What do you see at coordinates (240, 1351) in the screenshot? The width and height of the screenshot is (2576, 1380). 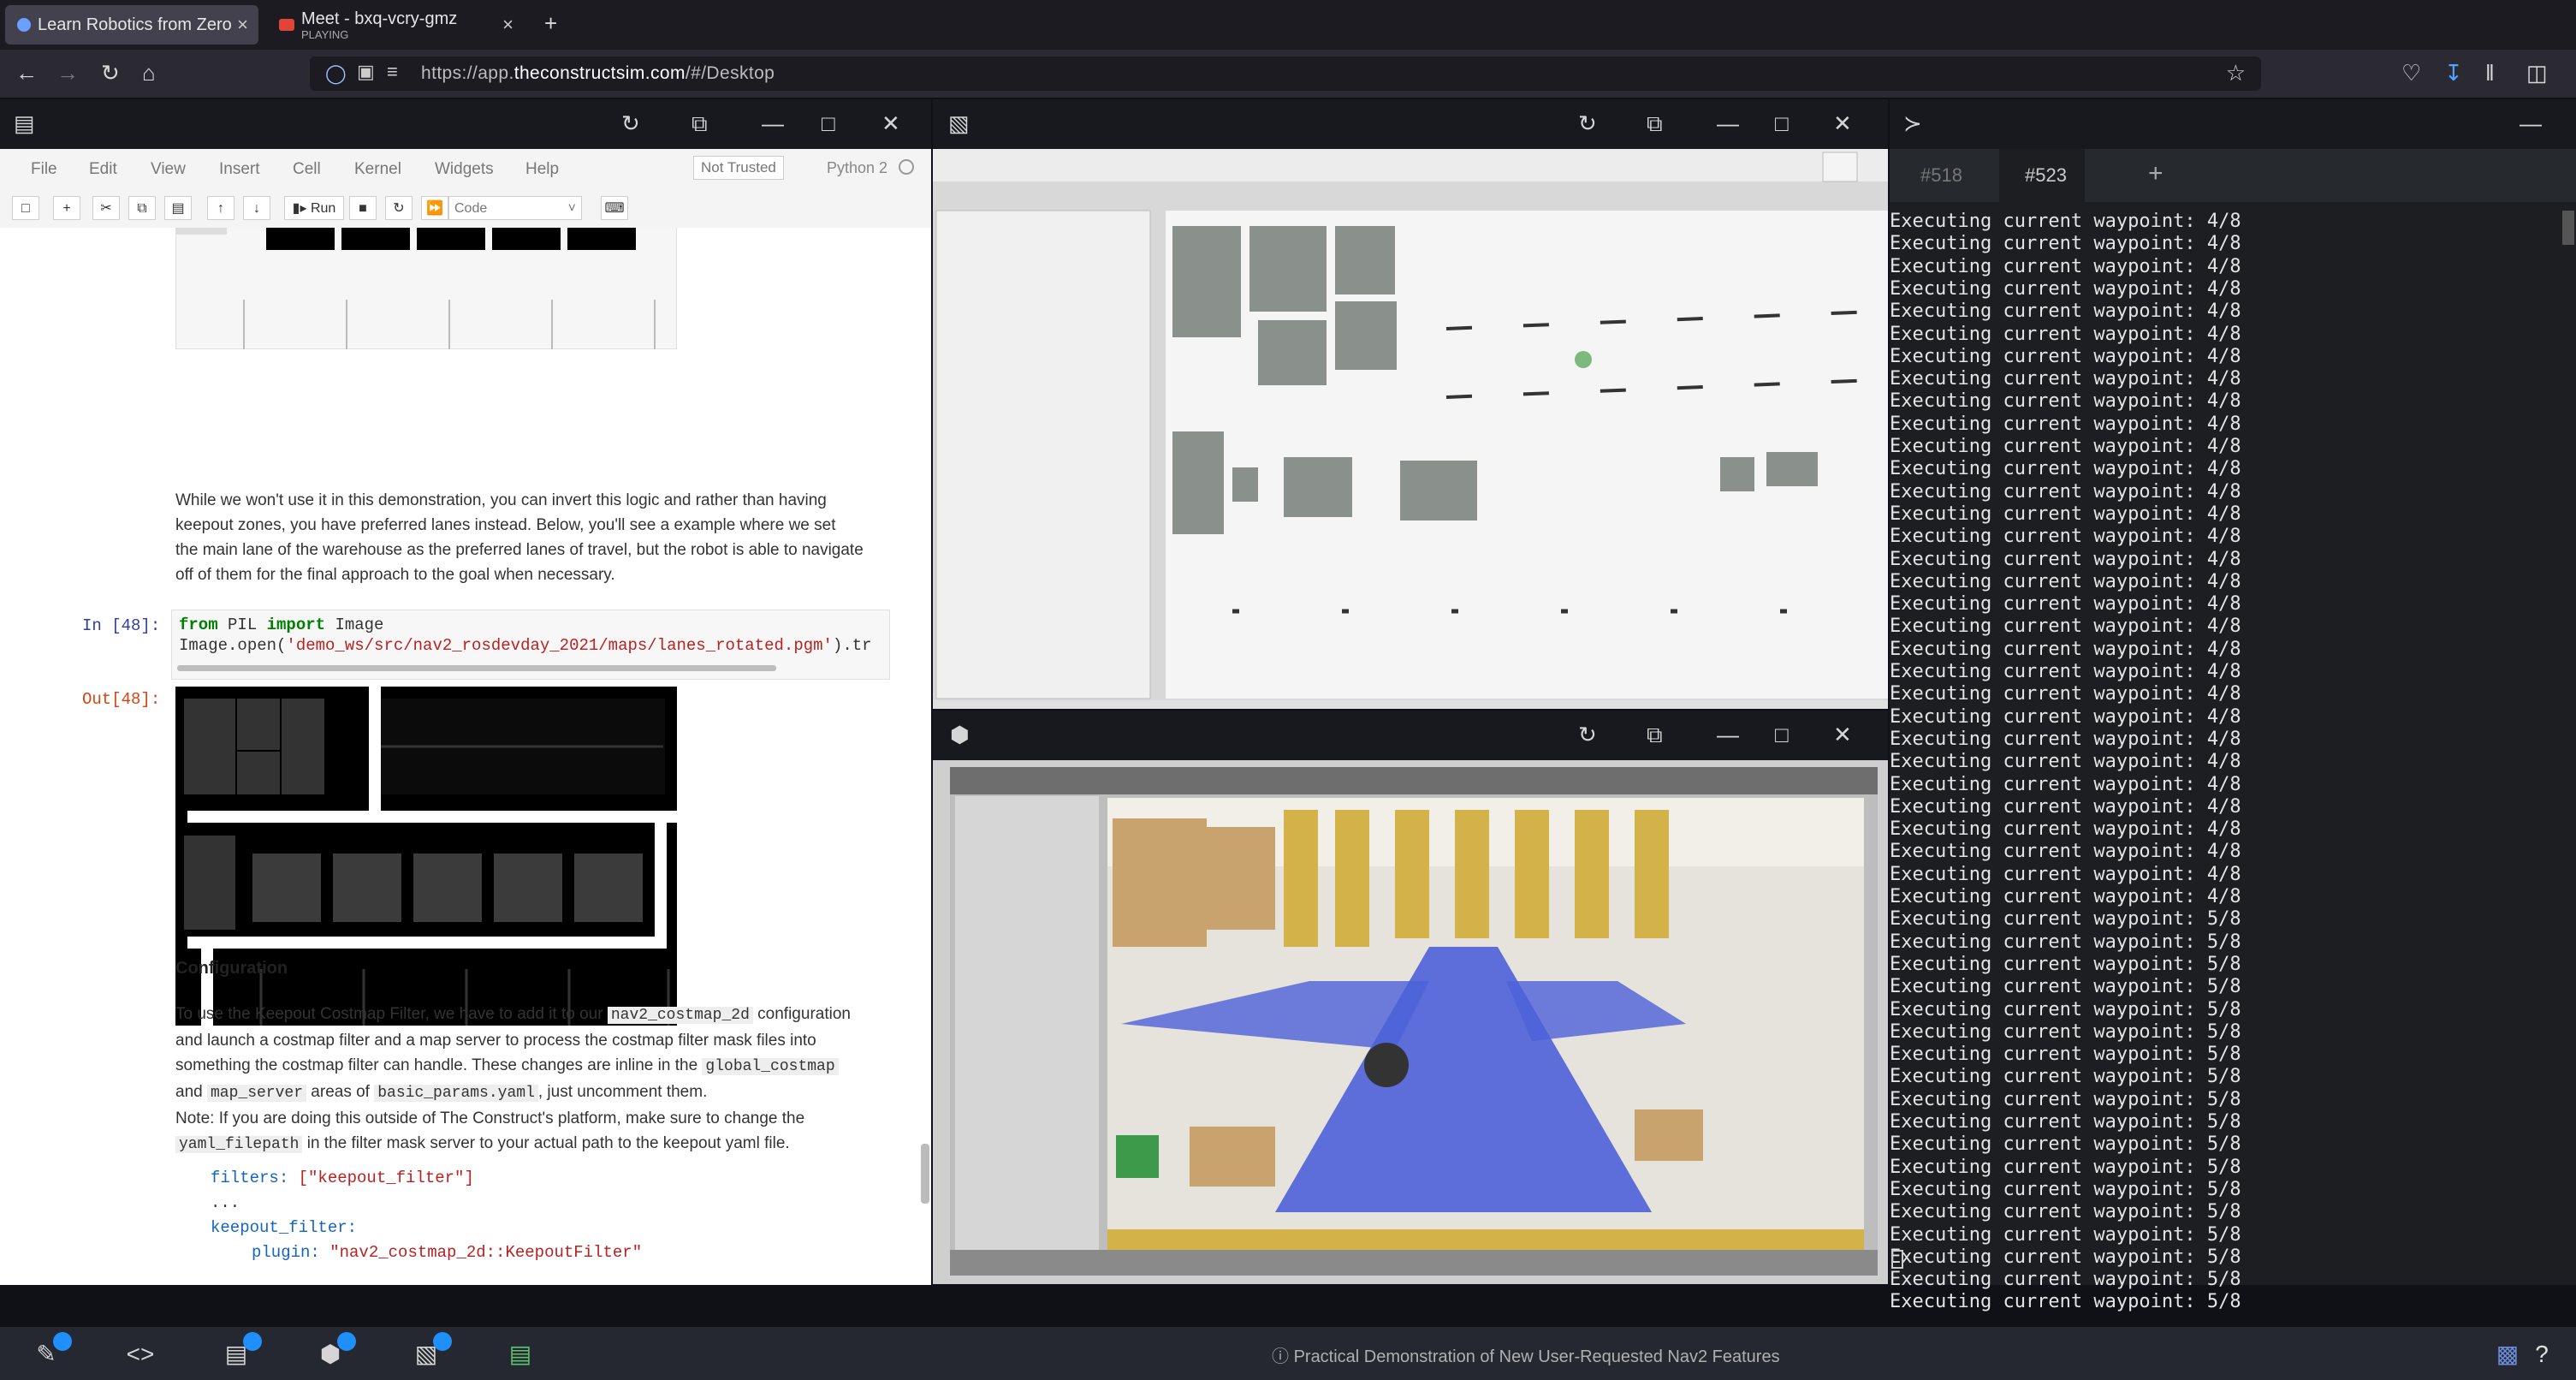 I see `notebook-taskbar-icon: ▤` at bounding box center [240, 1351].